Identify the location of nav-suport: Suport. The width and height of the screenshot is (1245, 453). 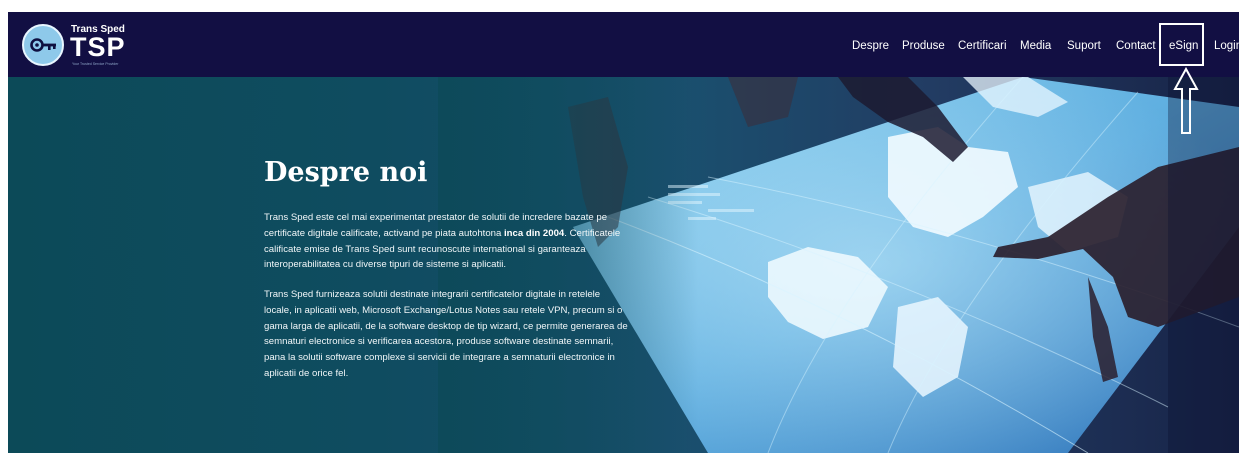
(1084, 46).